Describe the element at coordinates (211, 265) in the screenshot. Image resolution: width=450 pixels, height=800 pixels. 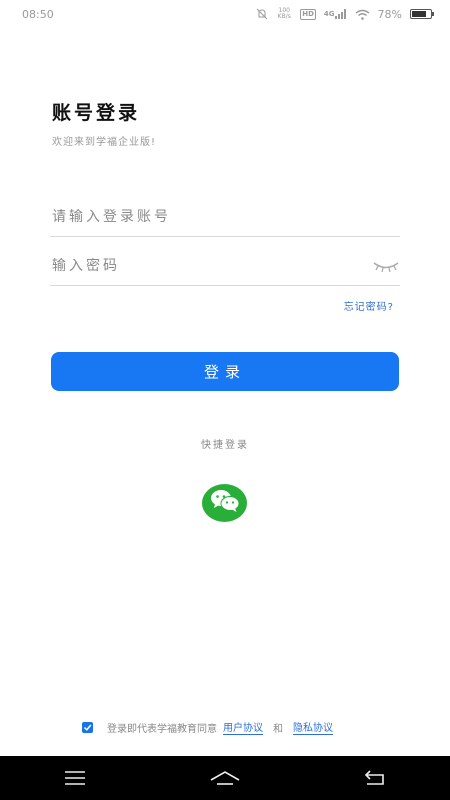
I see `password-input` at that location.